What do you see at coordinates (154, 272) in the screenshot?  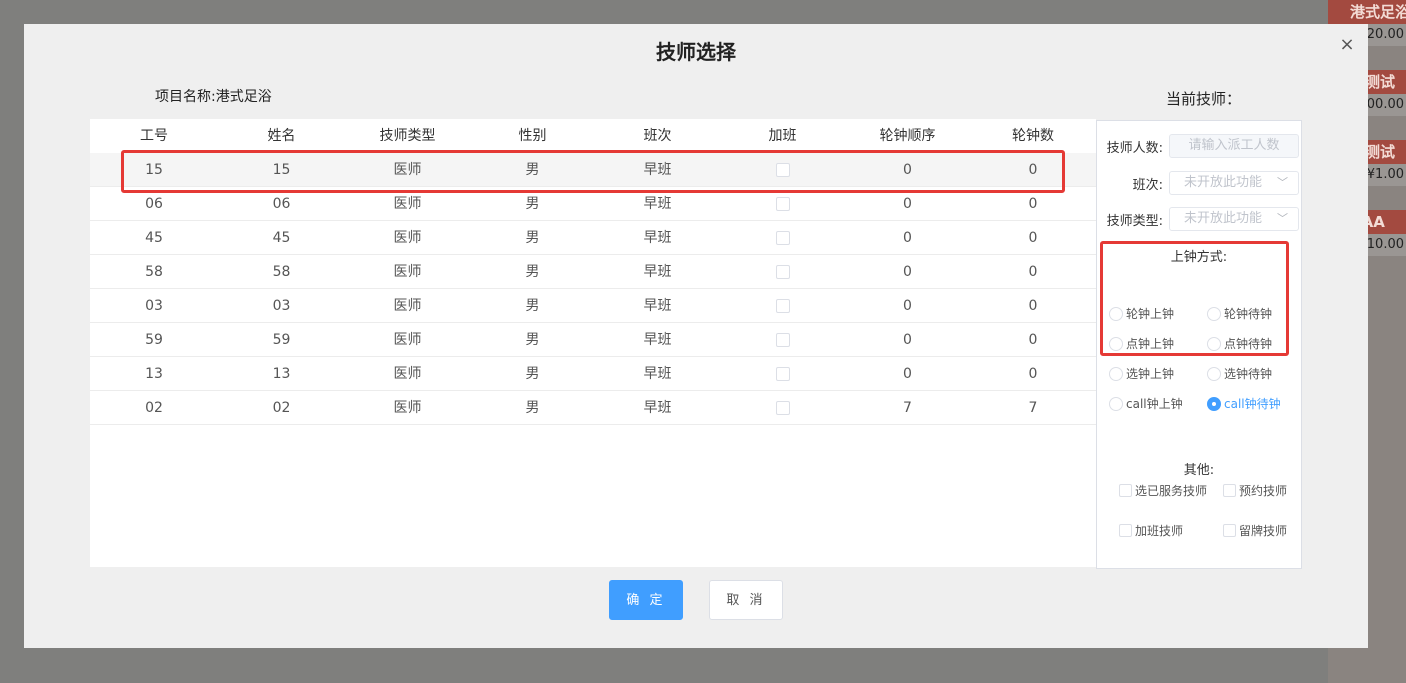 I see `cell-id: 58` at bounding box center [154, 272].